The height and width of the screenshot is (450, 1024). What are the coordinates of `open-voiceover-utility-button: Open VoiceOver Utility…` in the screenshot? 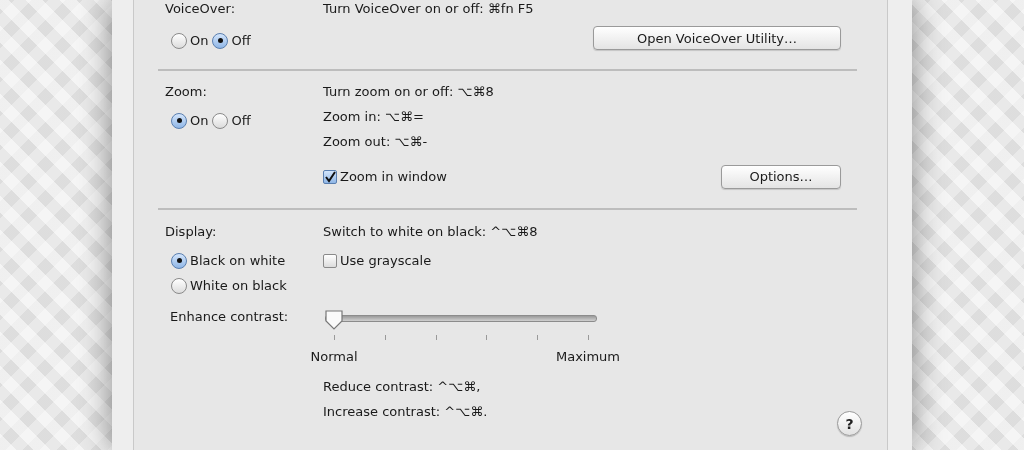 It's located at (717, 38).